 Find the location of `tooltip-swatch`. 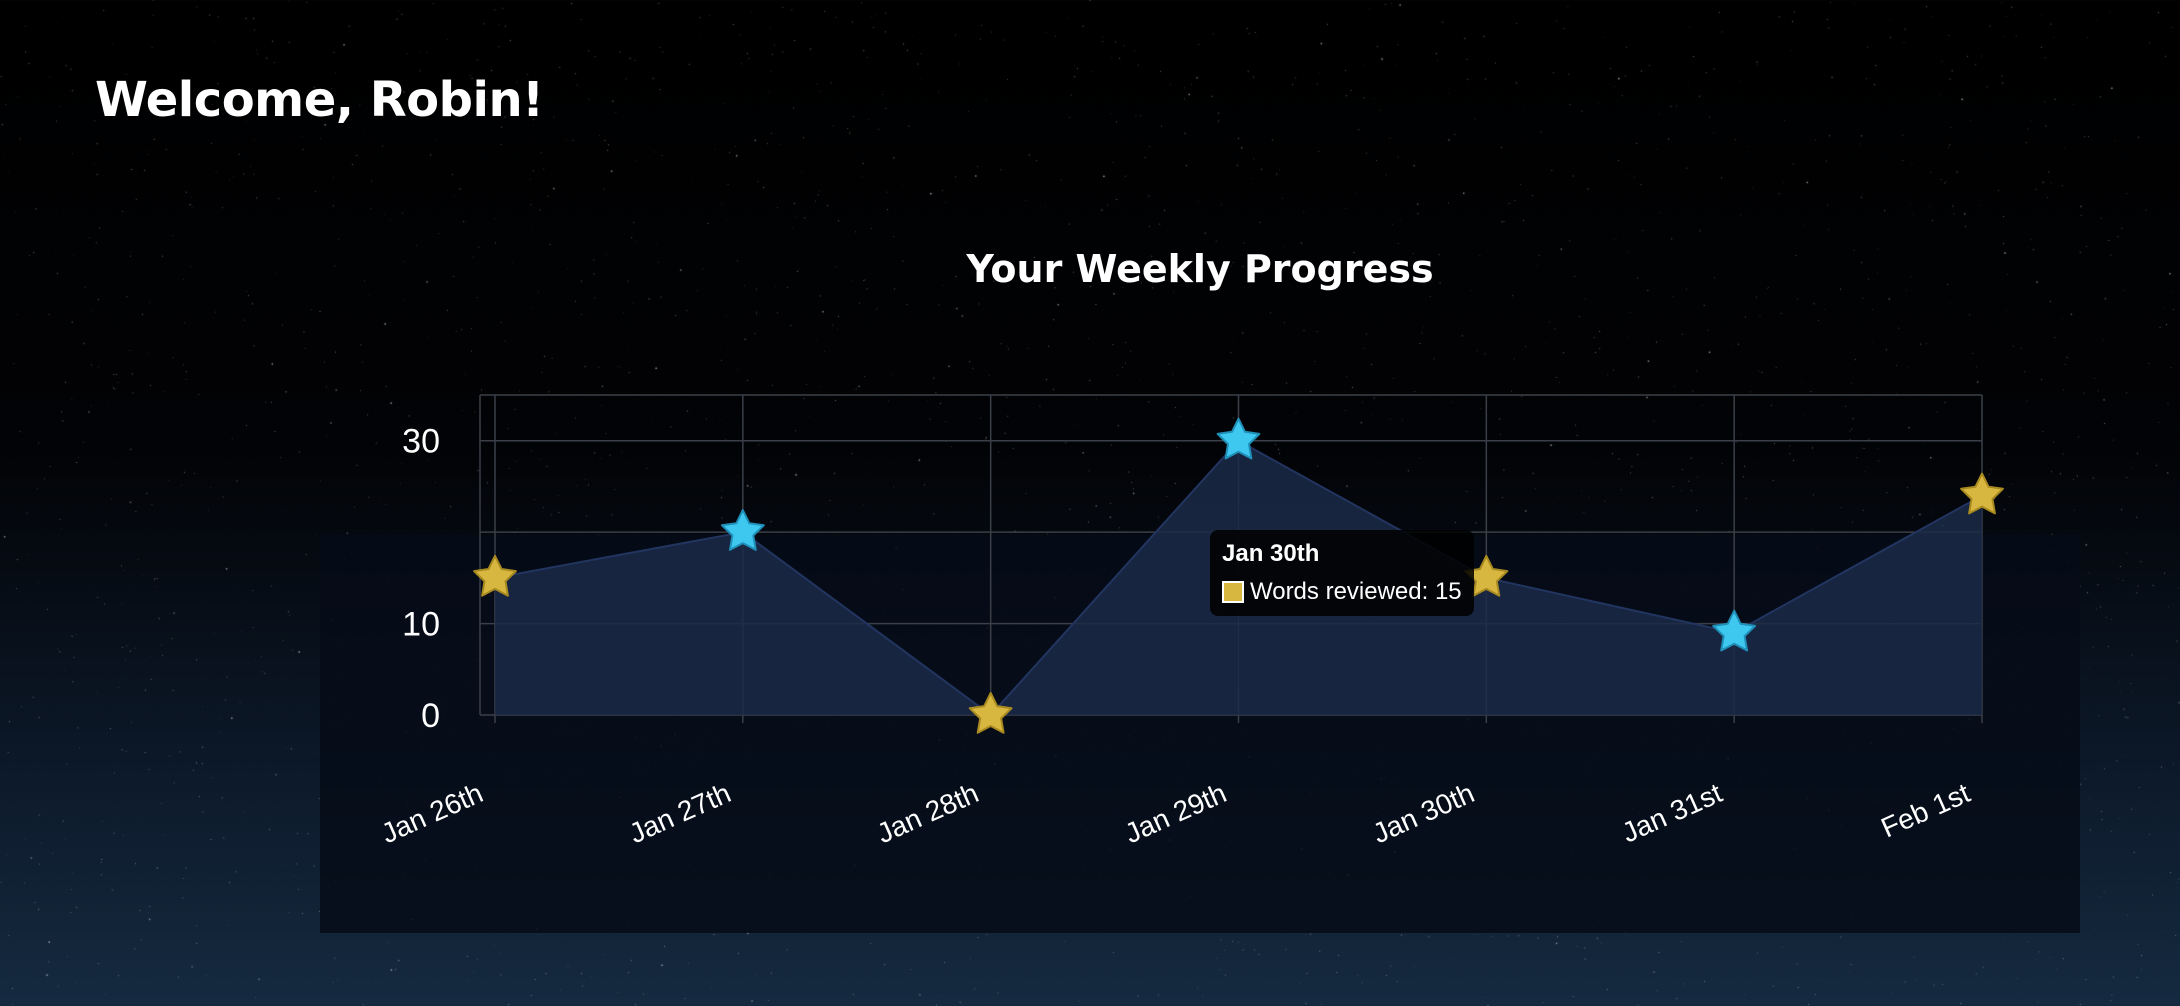

tooltip-swatch is located at coordinates (1233, 592).